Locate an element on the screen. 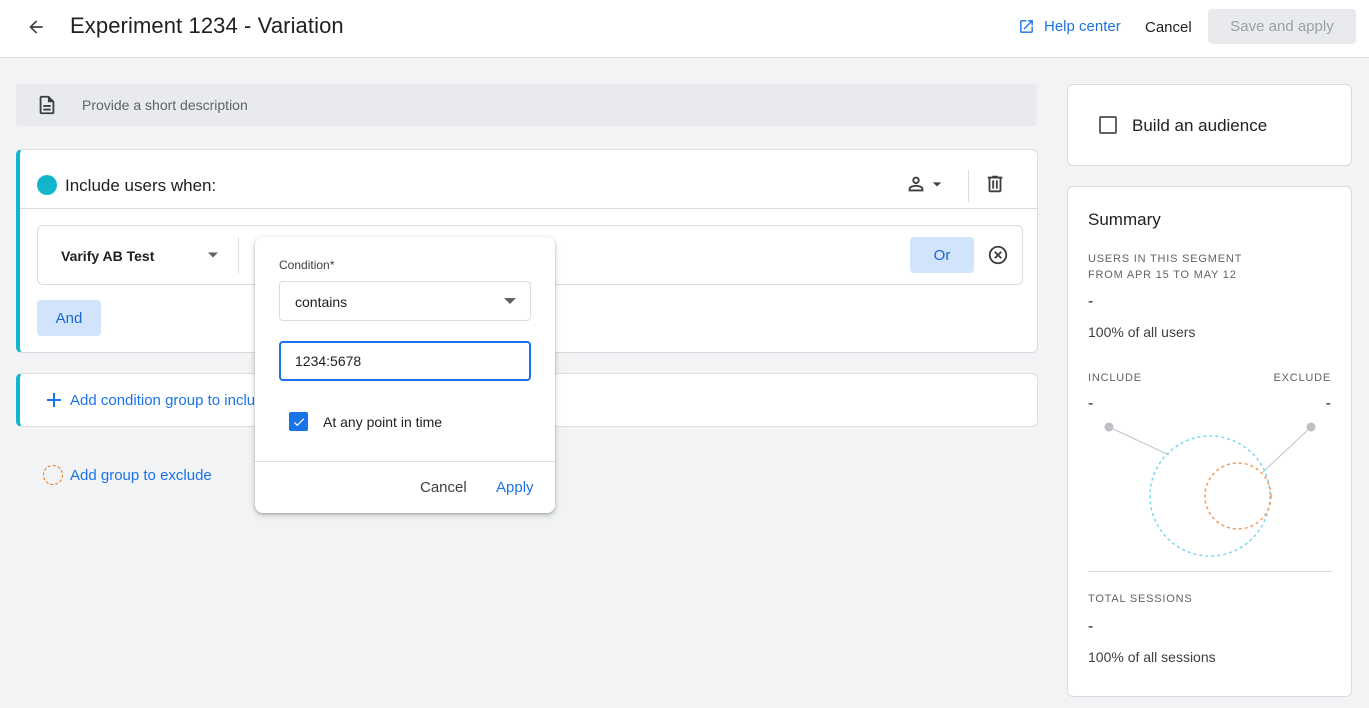  back-button is located at coordinates (36, 27).